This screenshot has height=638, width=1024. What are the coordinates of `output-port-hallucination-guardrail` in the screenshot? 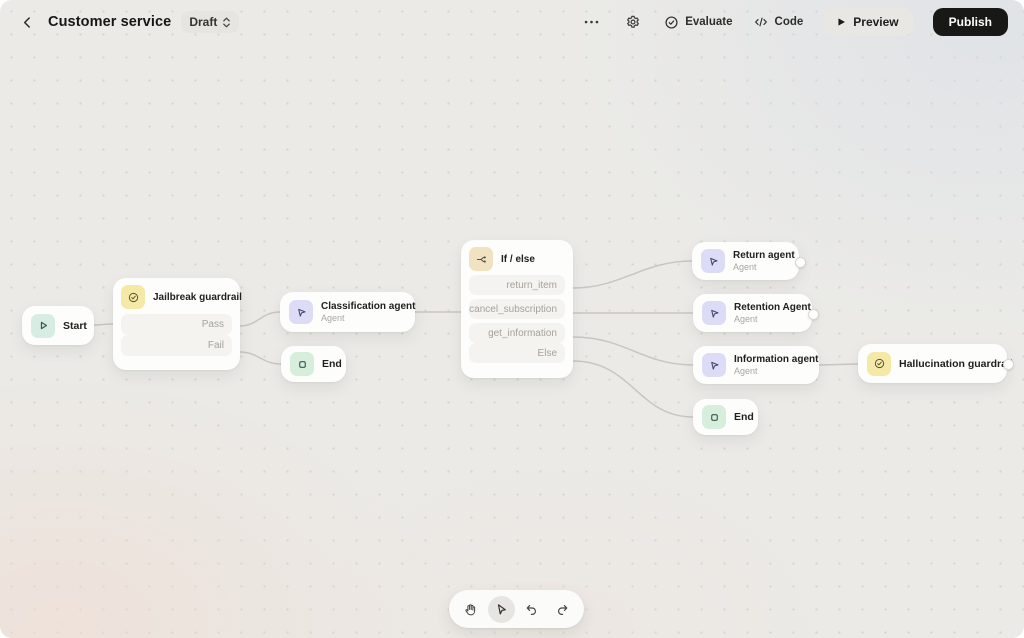 It's located at (1008, 364).